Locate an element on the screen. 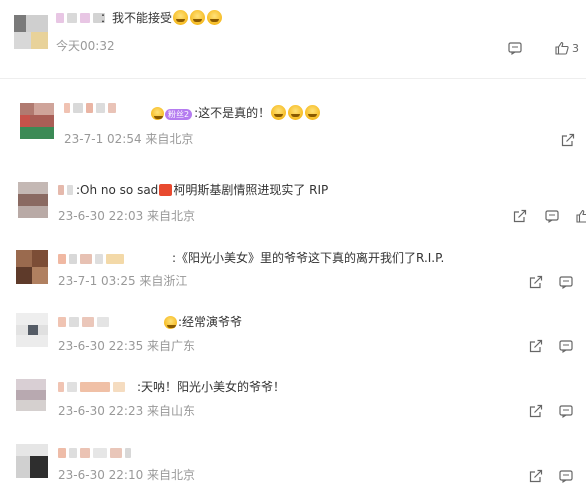 This screenshot has height=498, width=586. comment-item: 粉丝2:这不是真的！ 23-7-1 02:54 来自北京 is located at coordinates (293, 123).